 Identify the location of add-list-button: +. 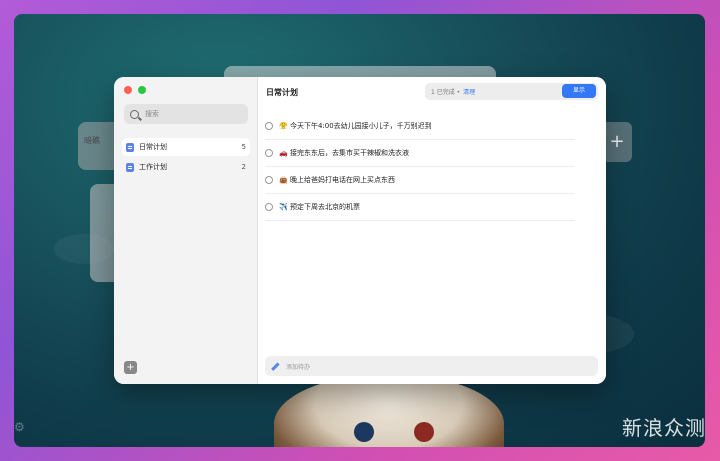
(130, 367).